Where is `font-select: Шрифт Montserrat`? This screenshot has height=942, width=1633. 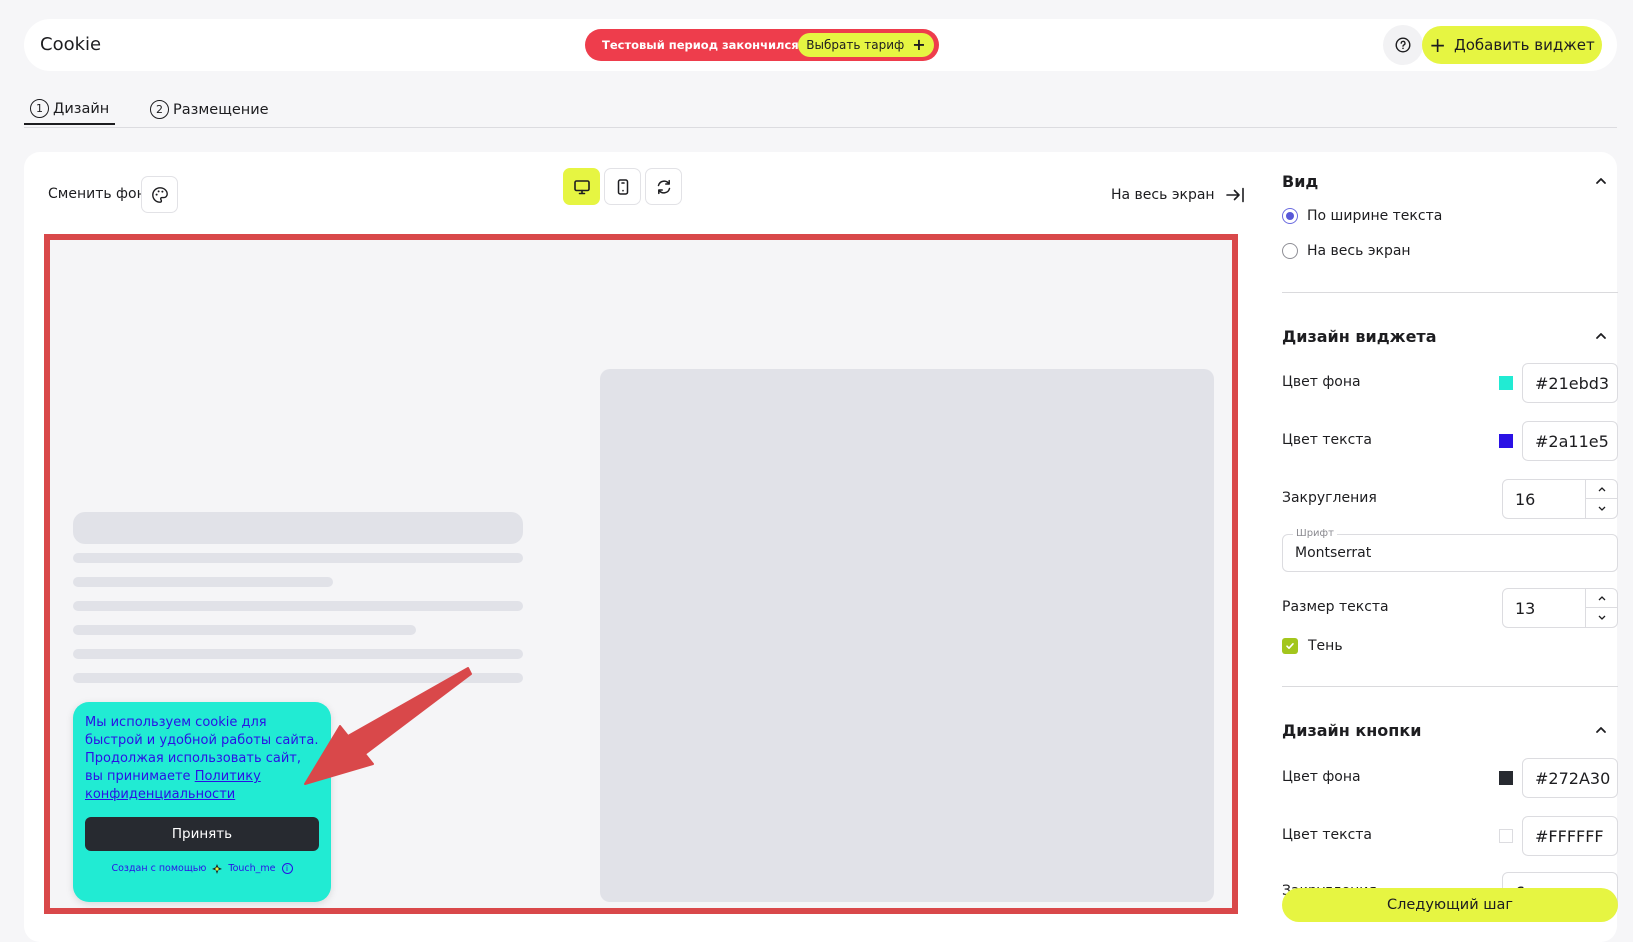 font-select: Шрифт Montserrat is located at coordinates (1450, 550).